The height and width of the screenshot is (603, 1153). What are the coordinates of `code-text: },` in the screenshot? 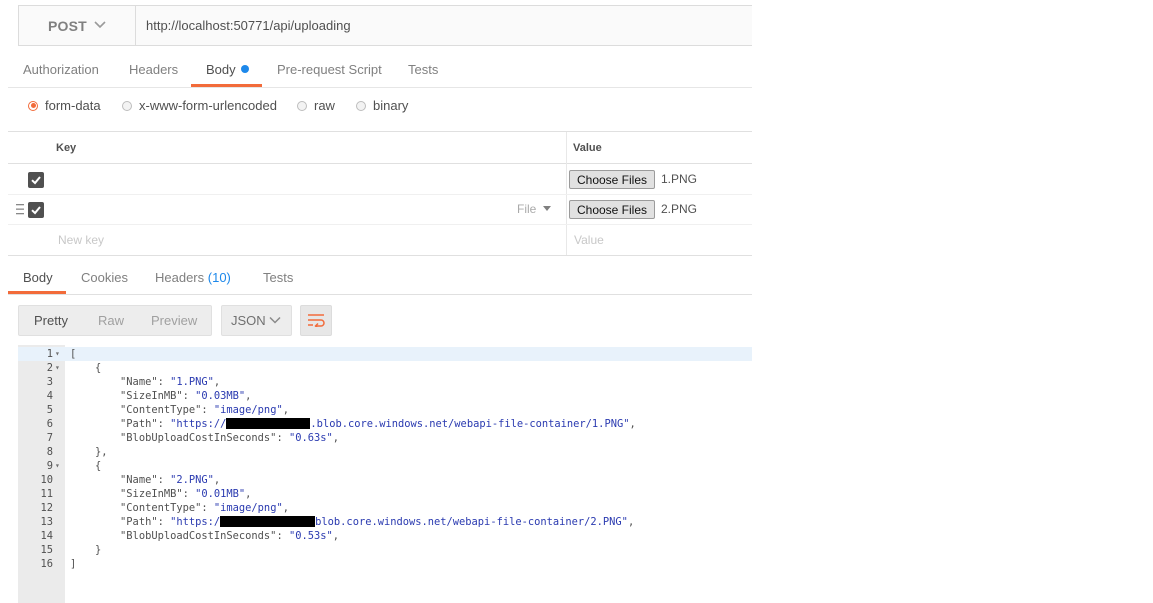 It's located at (89, 452).